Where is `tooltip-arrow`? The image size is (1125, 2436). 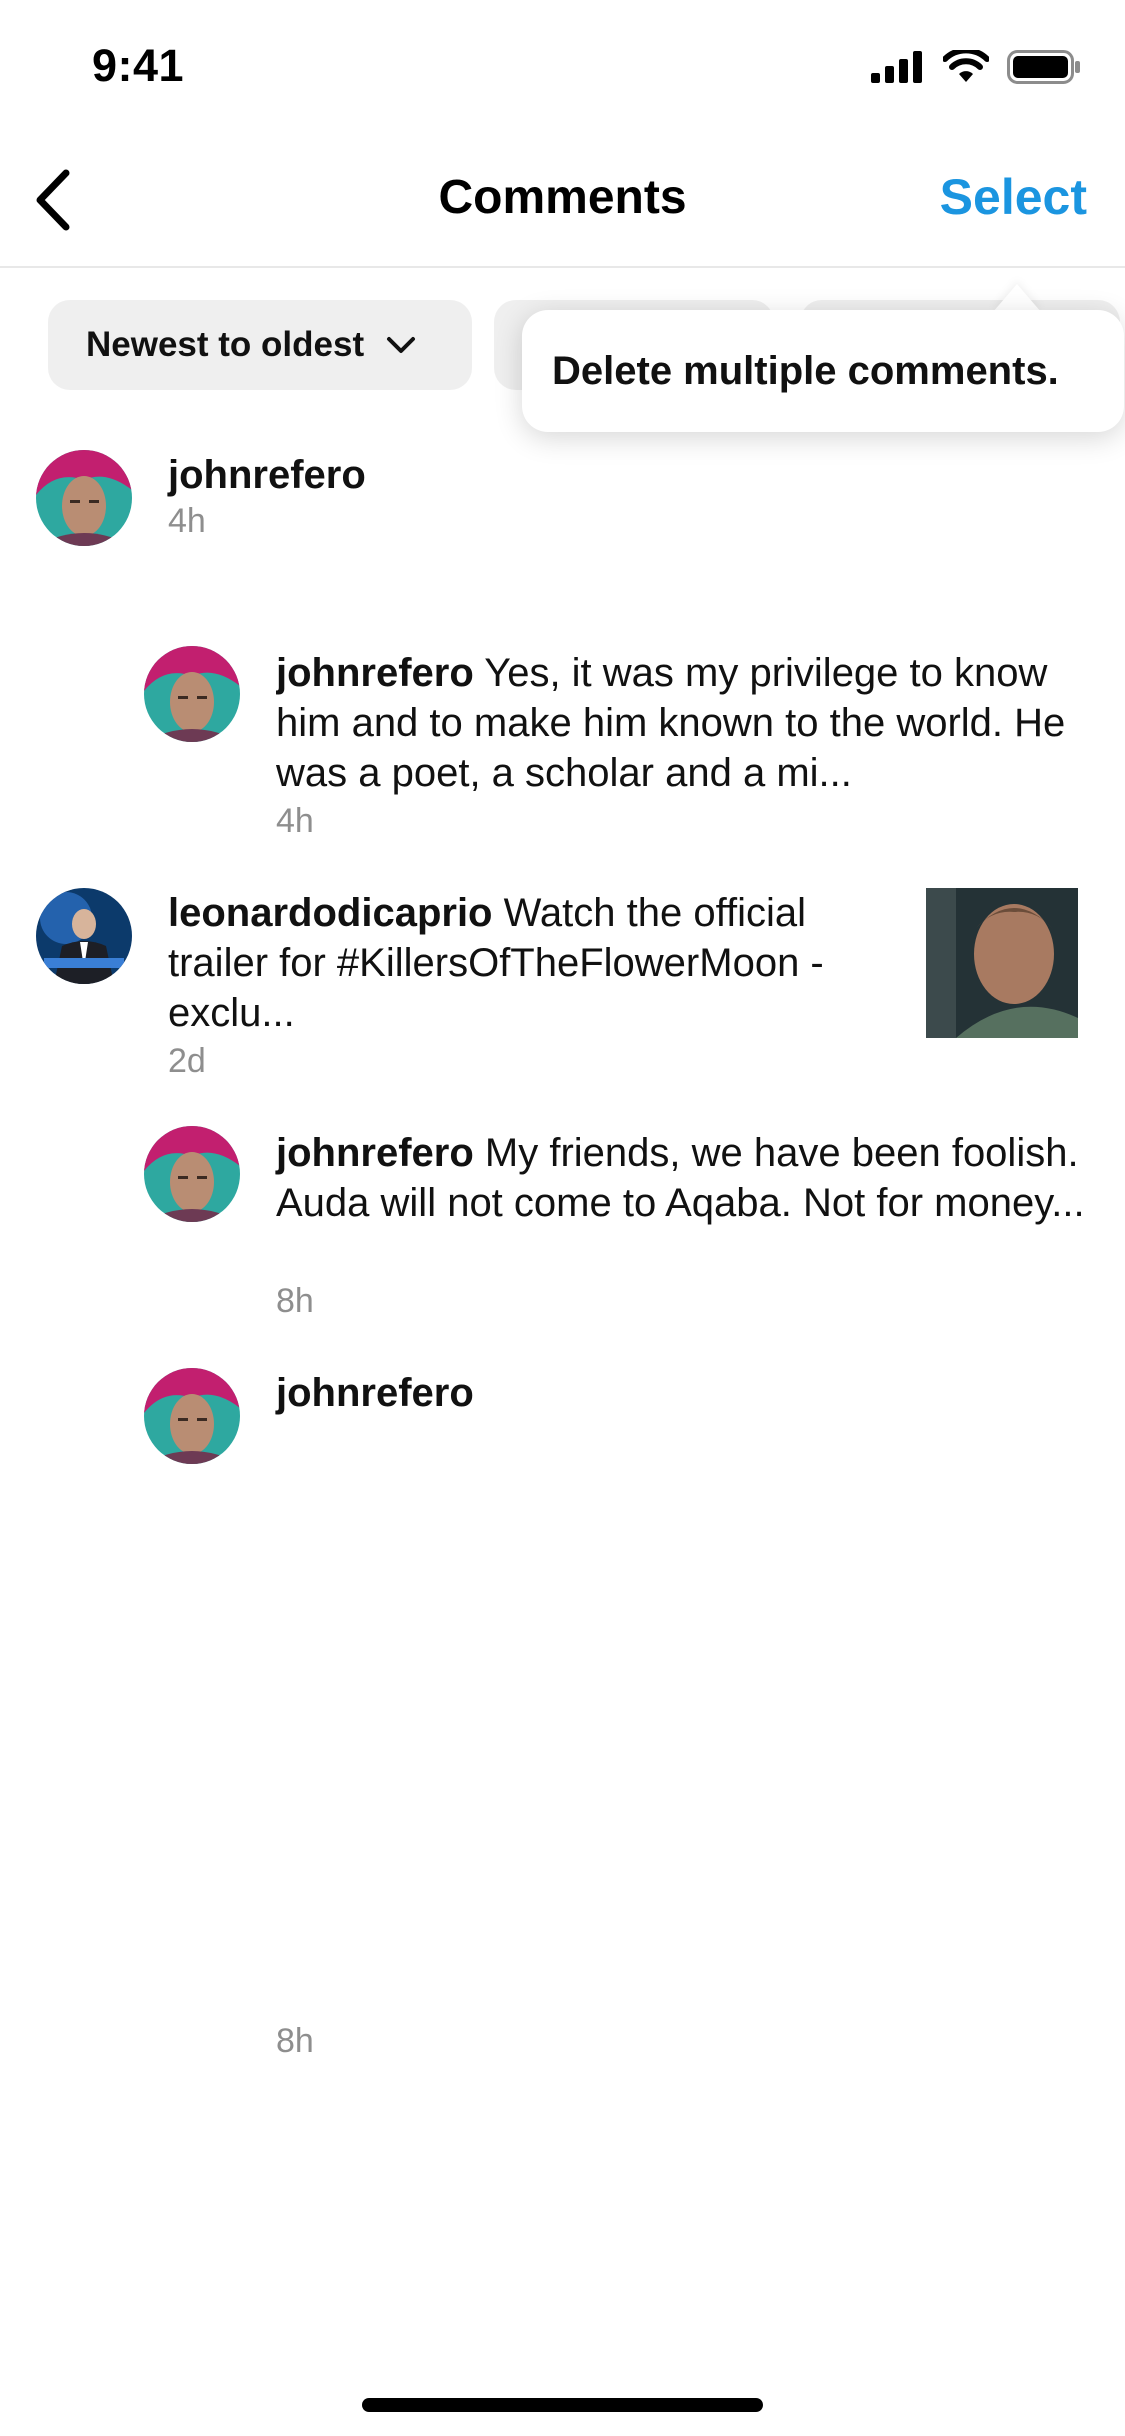 tooltip-arrow is located at coordinates (1017, 298).